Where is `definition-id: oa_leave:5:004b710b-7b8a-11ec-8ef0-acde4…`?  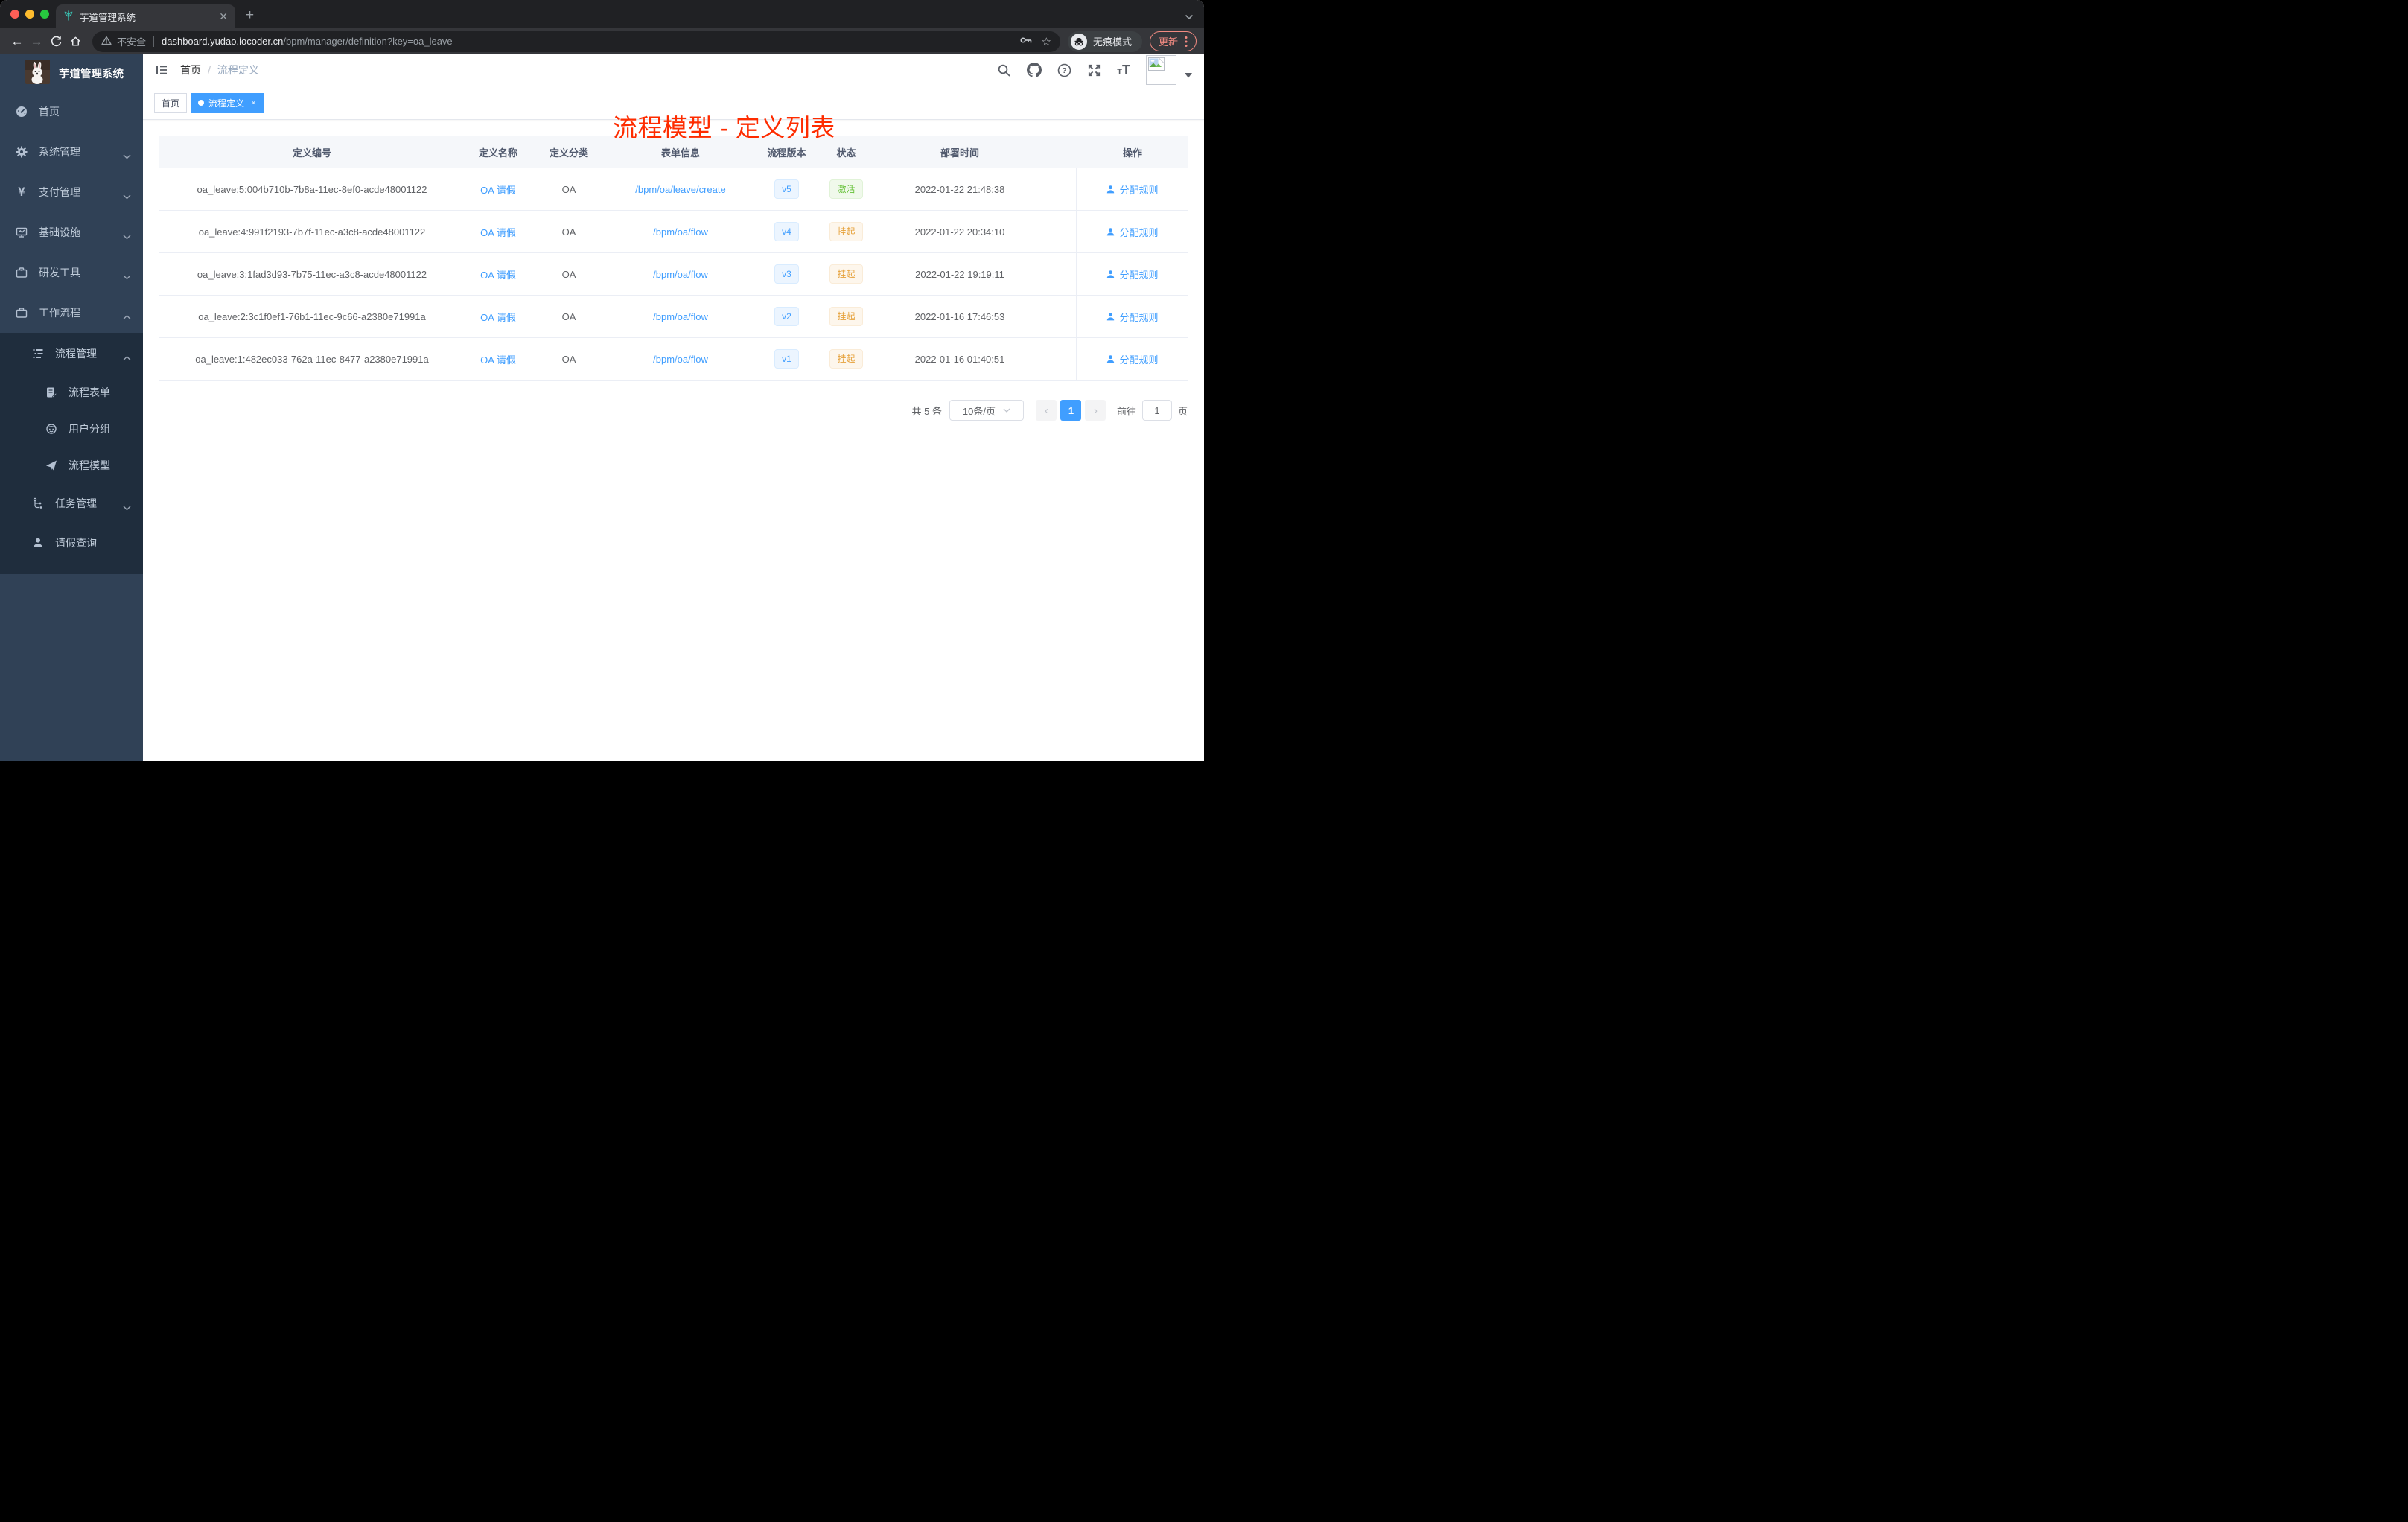
definition-id: oa_leave:5:004b710b-7b8a-11ec-8ef0-acde4… is located at coordinates (312, 189).